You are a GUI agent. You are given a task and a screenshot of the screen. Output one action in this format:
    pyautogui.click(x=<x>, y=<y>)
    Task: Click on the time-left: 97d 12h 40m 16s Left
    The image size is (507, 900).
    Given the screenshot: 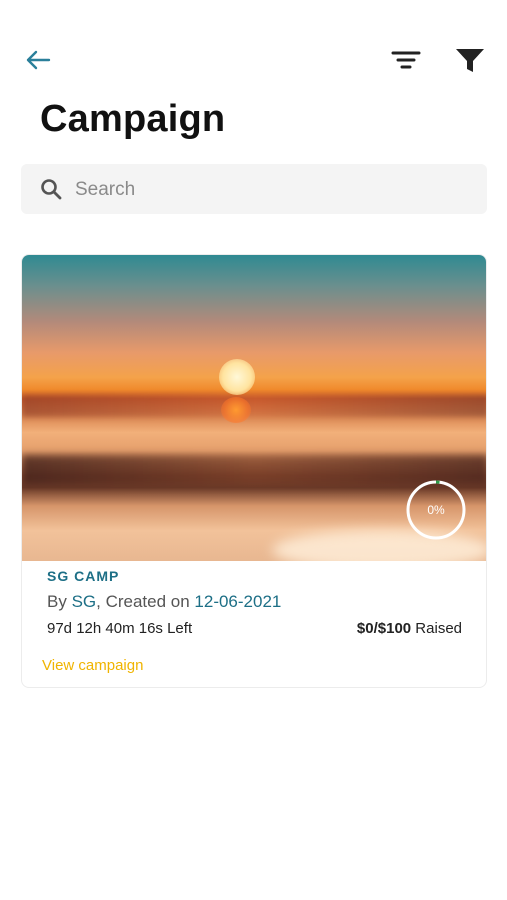 What is the action you would take?
    pyautogui.click(x=120, y=628)
    